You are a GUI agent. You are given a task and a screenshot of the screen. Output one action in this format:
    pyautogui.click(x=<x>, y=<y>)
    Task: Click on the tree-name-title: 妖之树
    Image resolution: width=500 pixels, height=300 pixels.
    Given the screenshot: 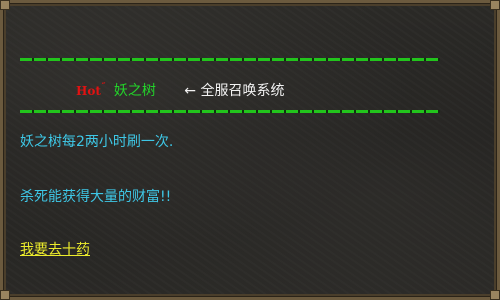 What is the action you would take?
    pyautogui.click(x=134, y=91)
    